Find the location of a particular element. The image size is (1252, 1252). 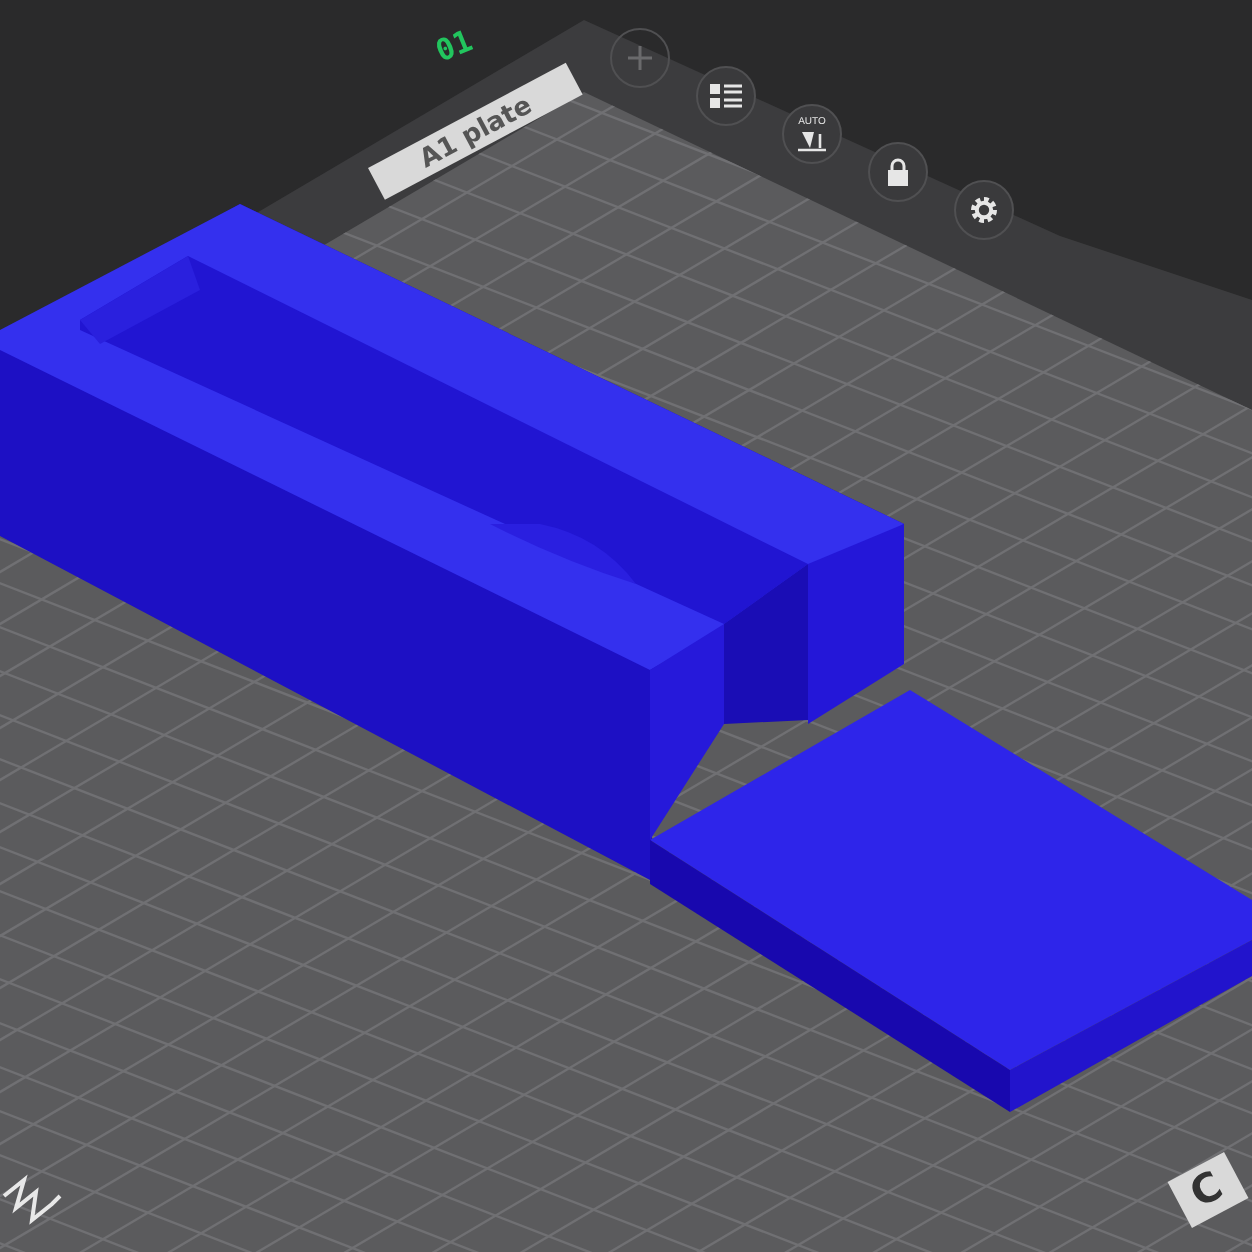

lock-icon is located at coordinates (898, 172).